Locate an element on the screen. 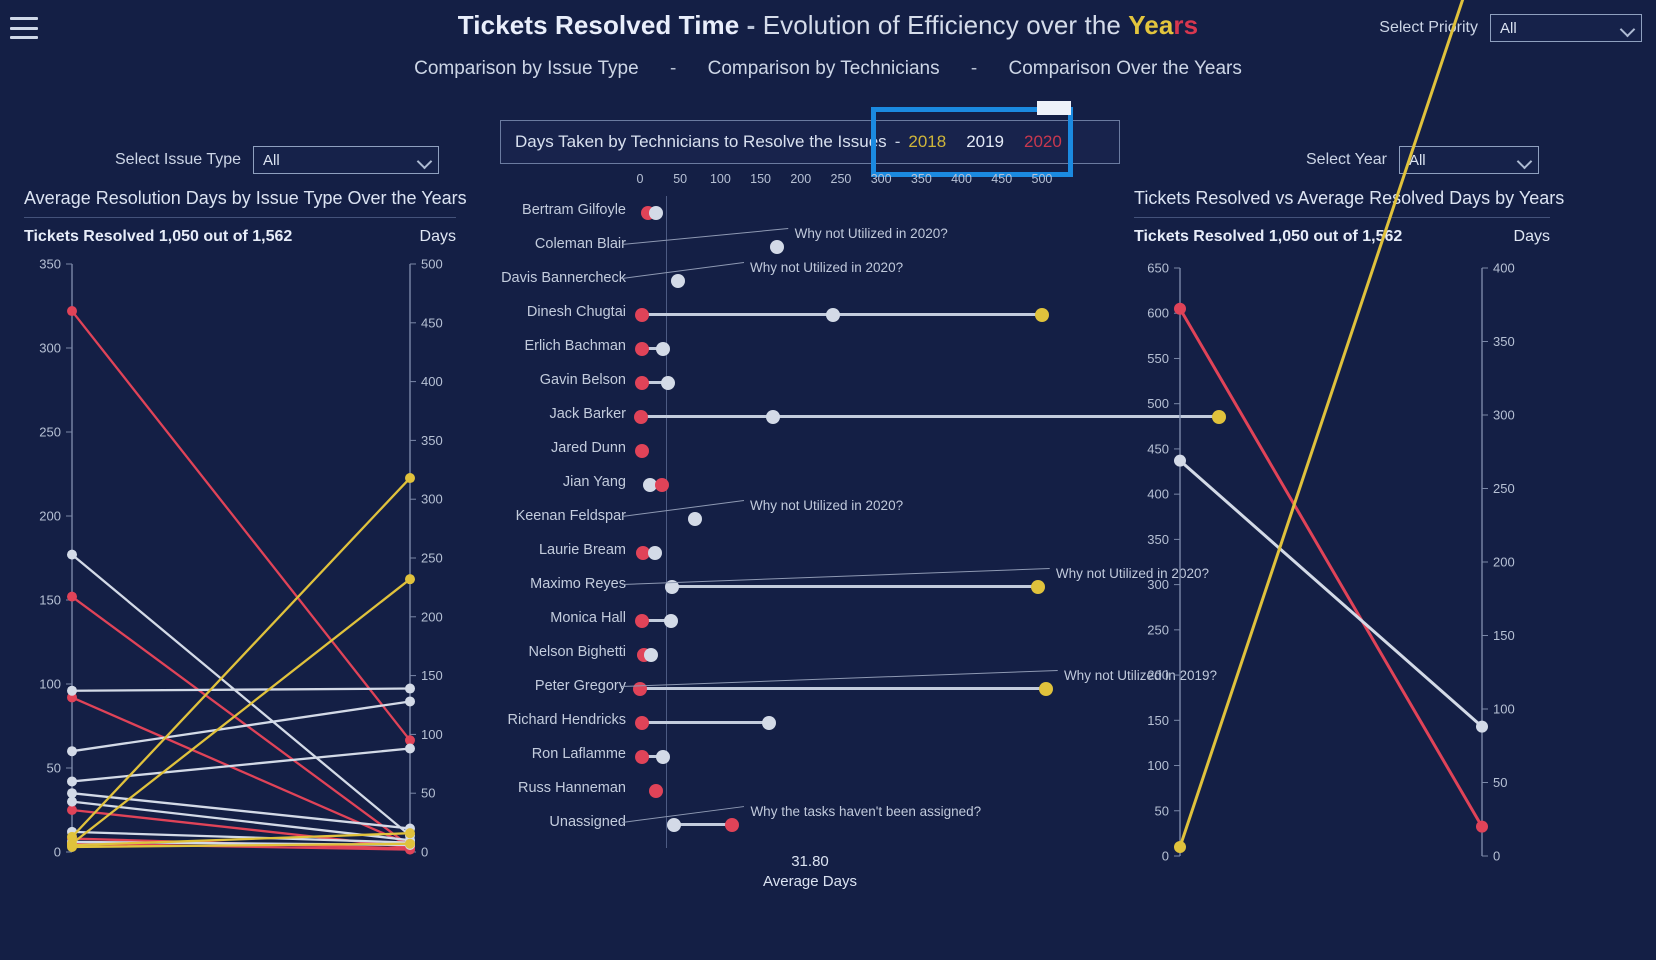 The width and height of the screenshot is (1656, 960). legend-year-2019: 2019 is located at coordinates (985, 142).